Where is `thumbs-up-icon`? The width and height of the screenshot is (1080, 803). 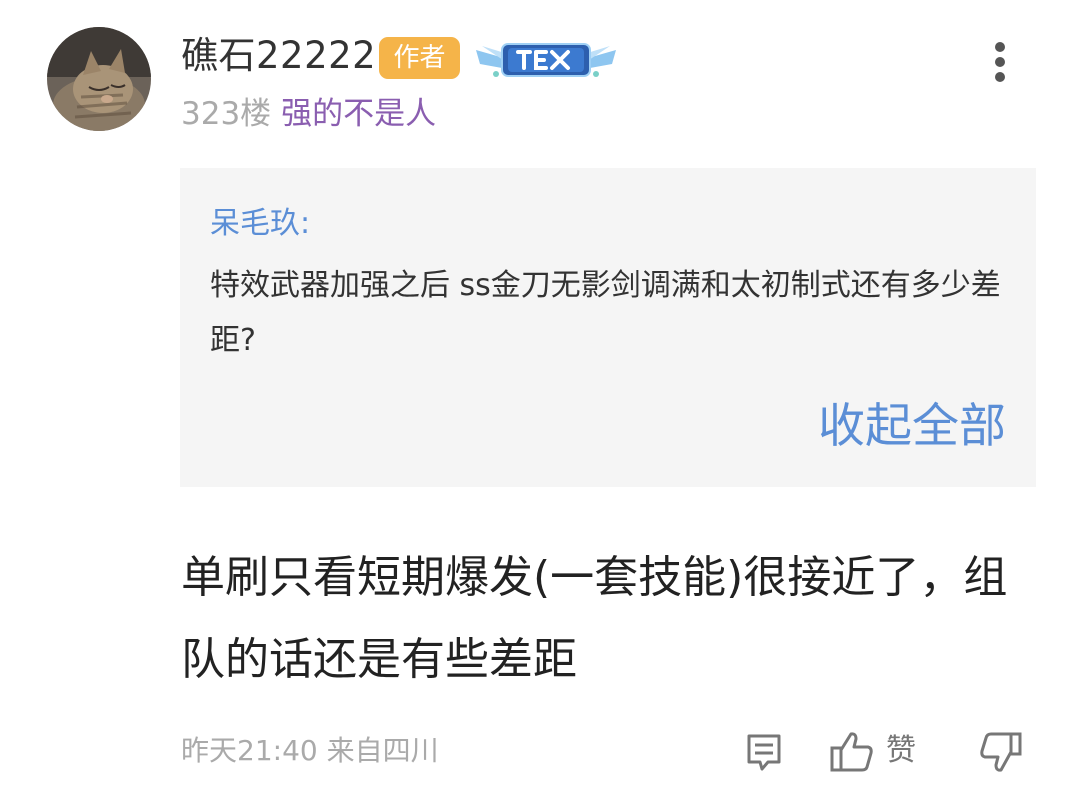 thumbs-up-icon is located at coordinates (851, 752).